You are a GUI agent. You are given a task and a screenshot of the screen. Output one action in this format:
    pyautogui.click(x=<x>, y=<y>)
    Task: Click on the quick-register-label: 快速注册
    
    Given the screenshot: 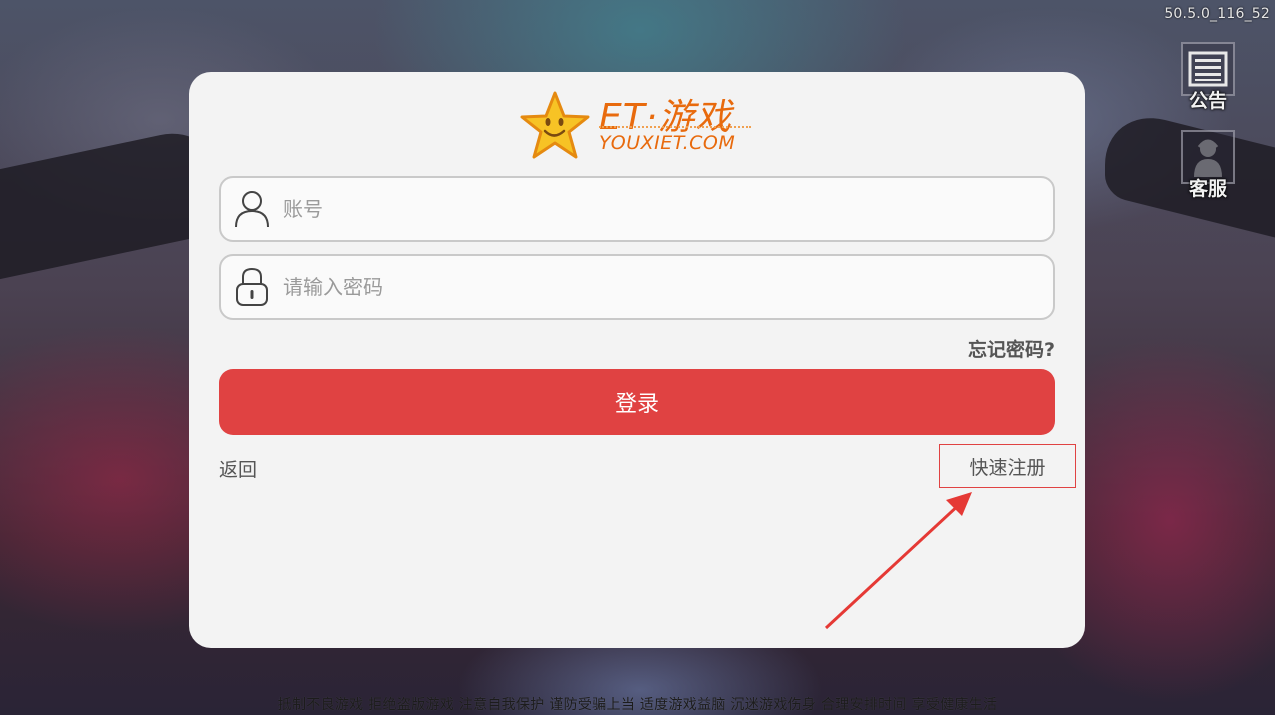 What is the action you would take?
    pyautogui.click(x=1007, y=467)
    